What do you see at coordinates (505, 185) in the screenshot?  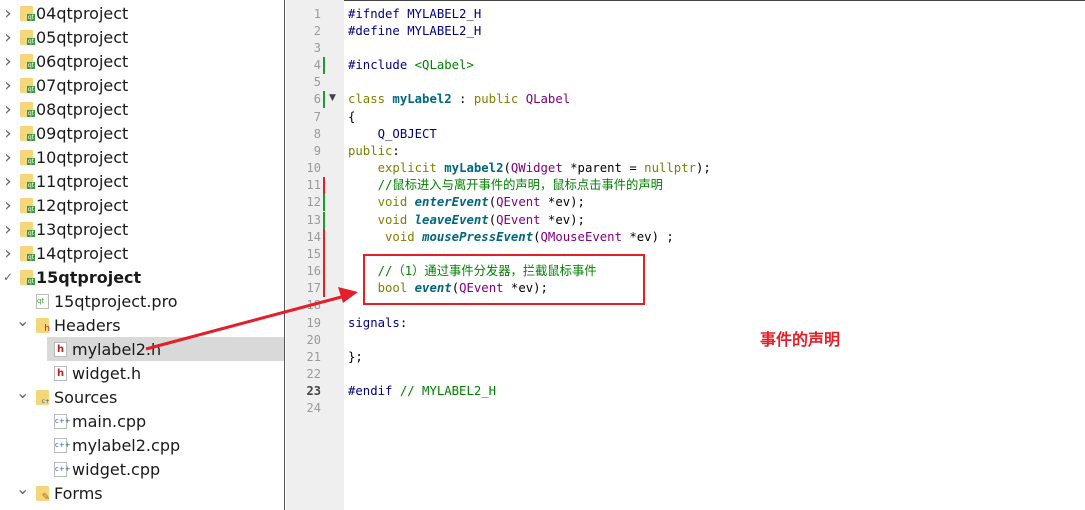 I see `code-line: //鼠标进入与离开事件的声明，鼠标点击事件的声明` at bounding box center [505, 185].